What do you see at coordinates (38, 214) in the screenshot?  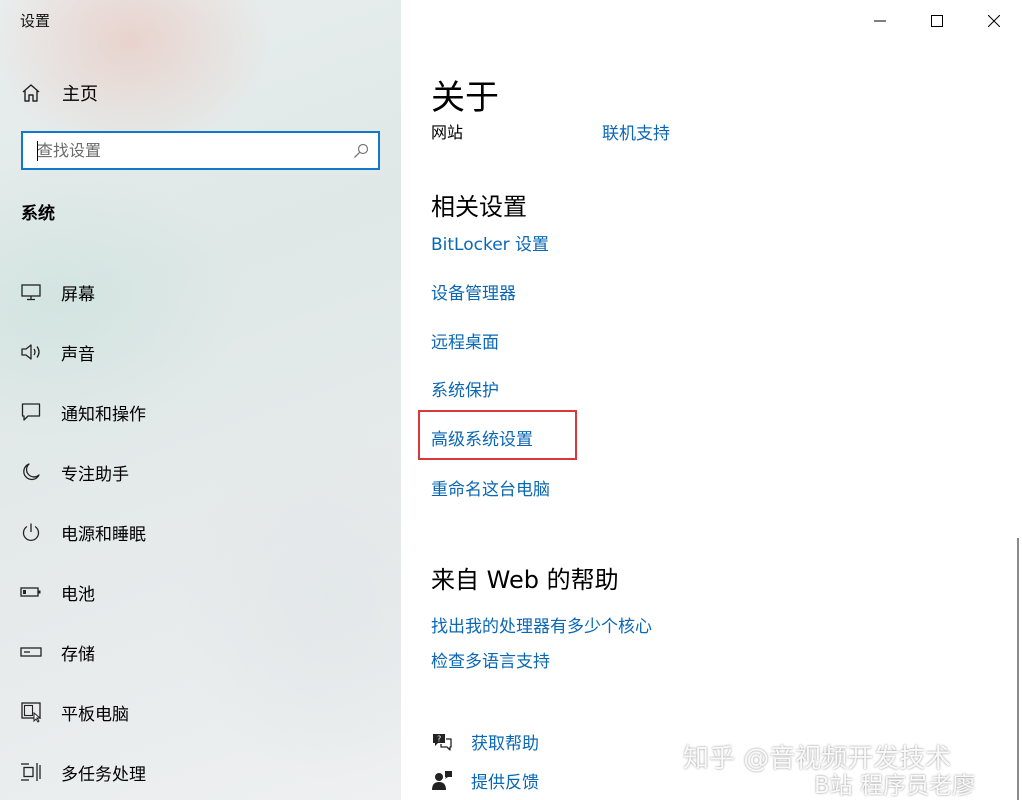 I see `section-title-system: 系统` at bounding box center [38, 214].